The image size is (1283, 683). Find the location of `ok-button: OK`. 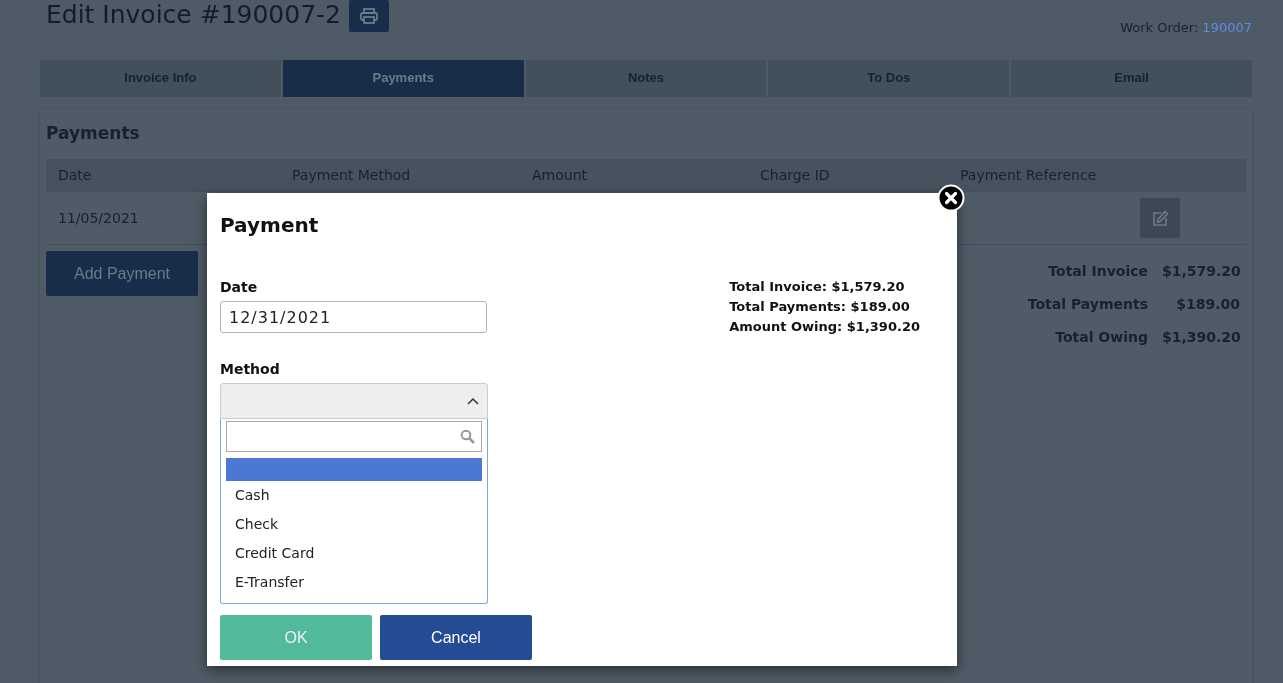

ok-button: OK is located at coordinates (296, 637).